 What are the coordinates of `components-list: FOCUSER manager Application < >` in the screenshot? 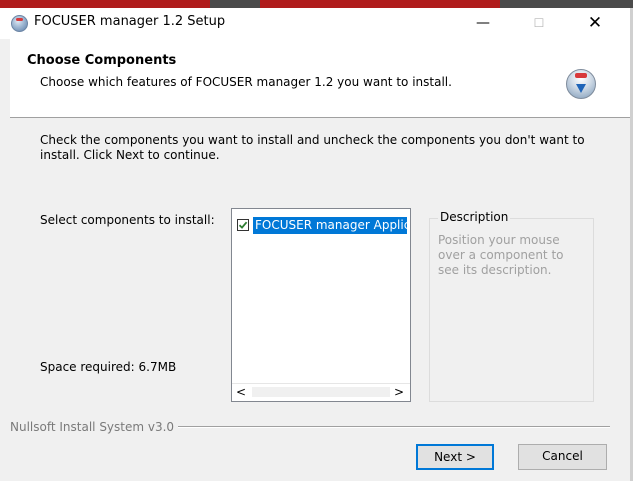 It's located at (321, 305).